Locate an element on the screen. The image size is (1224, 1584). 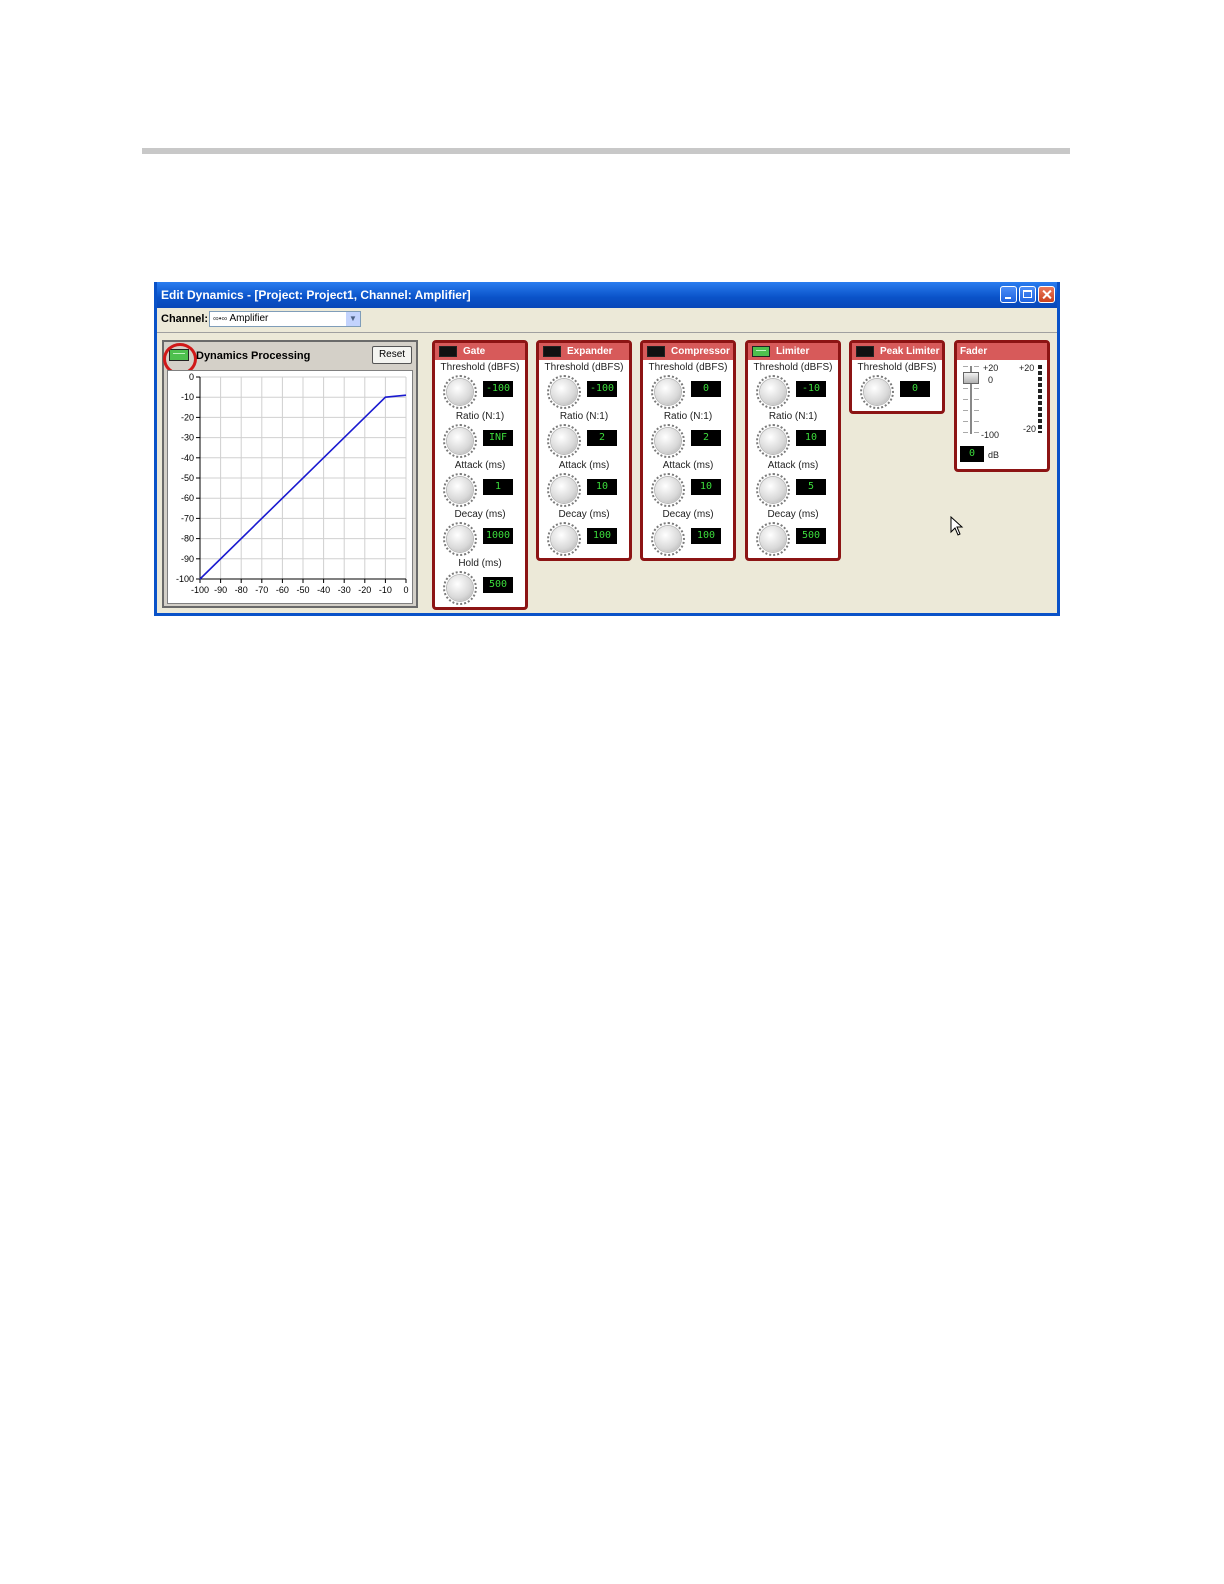
fader-handle is located at coordinates (971, 378).